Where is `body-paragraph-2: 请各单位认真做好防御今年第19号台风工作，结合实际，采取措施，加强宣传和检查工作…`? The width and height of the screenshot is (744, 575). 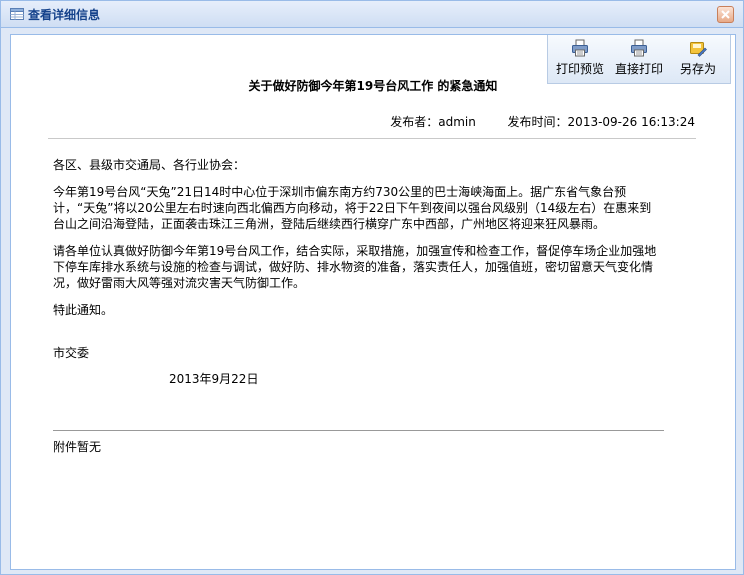 body-paragraph-2: 请各单位认真做好防御今年第19号台风工作，结合实际，采取措施，加强宣传和检查工作… is located at coordinates (355, 267).